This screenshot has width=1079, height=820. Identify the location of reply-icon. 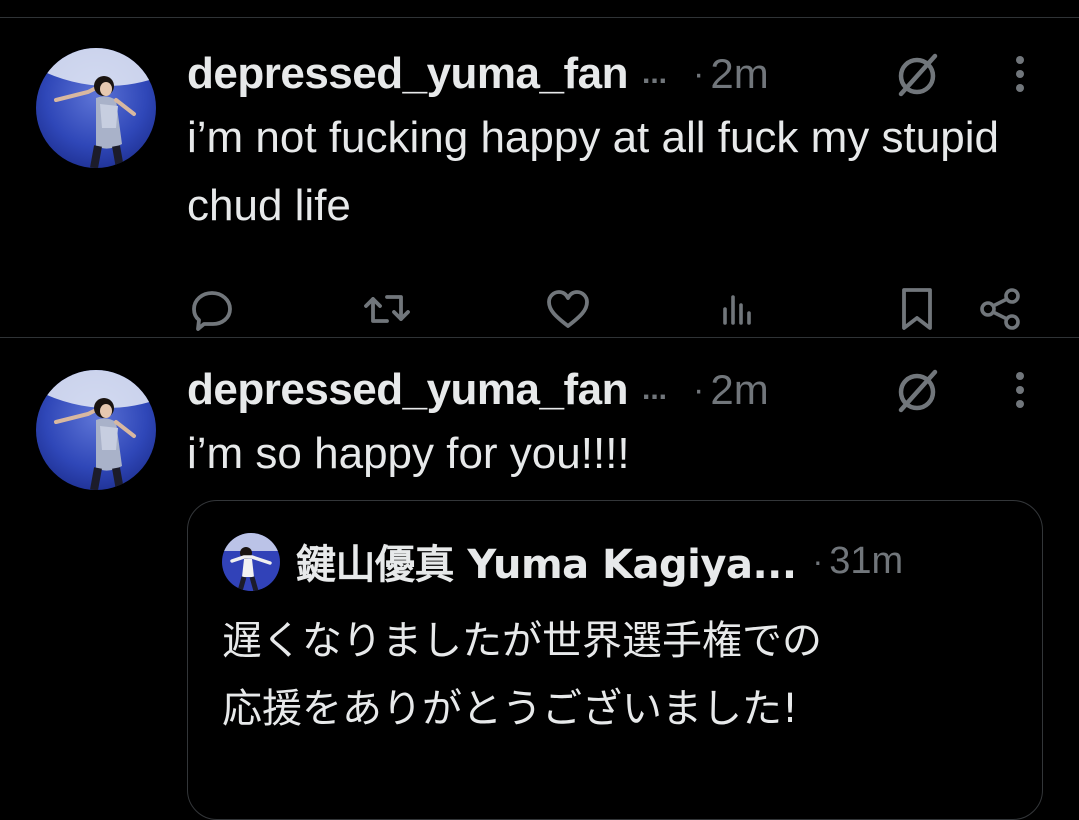
(212, 309).